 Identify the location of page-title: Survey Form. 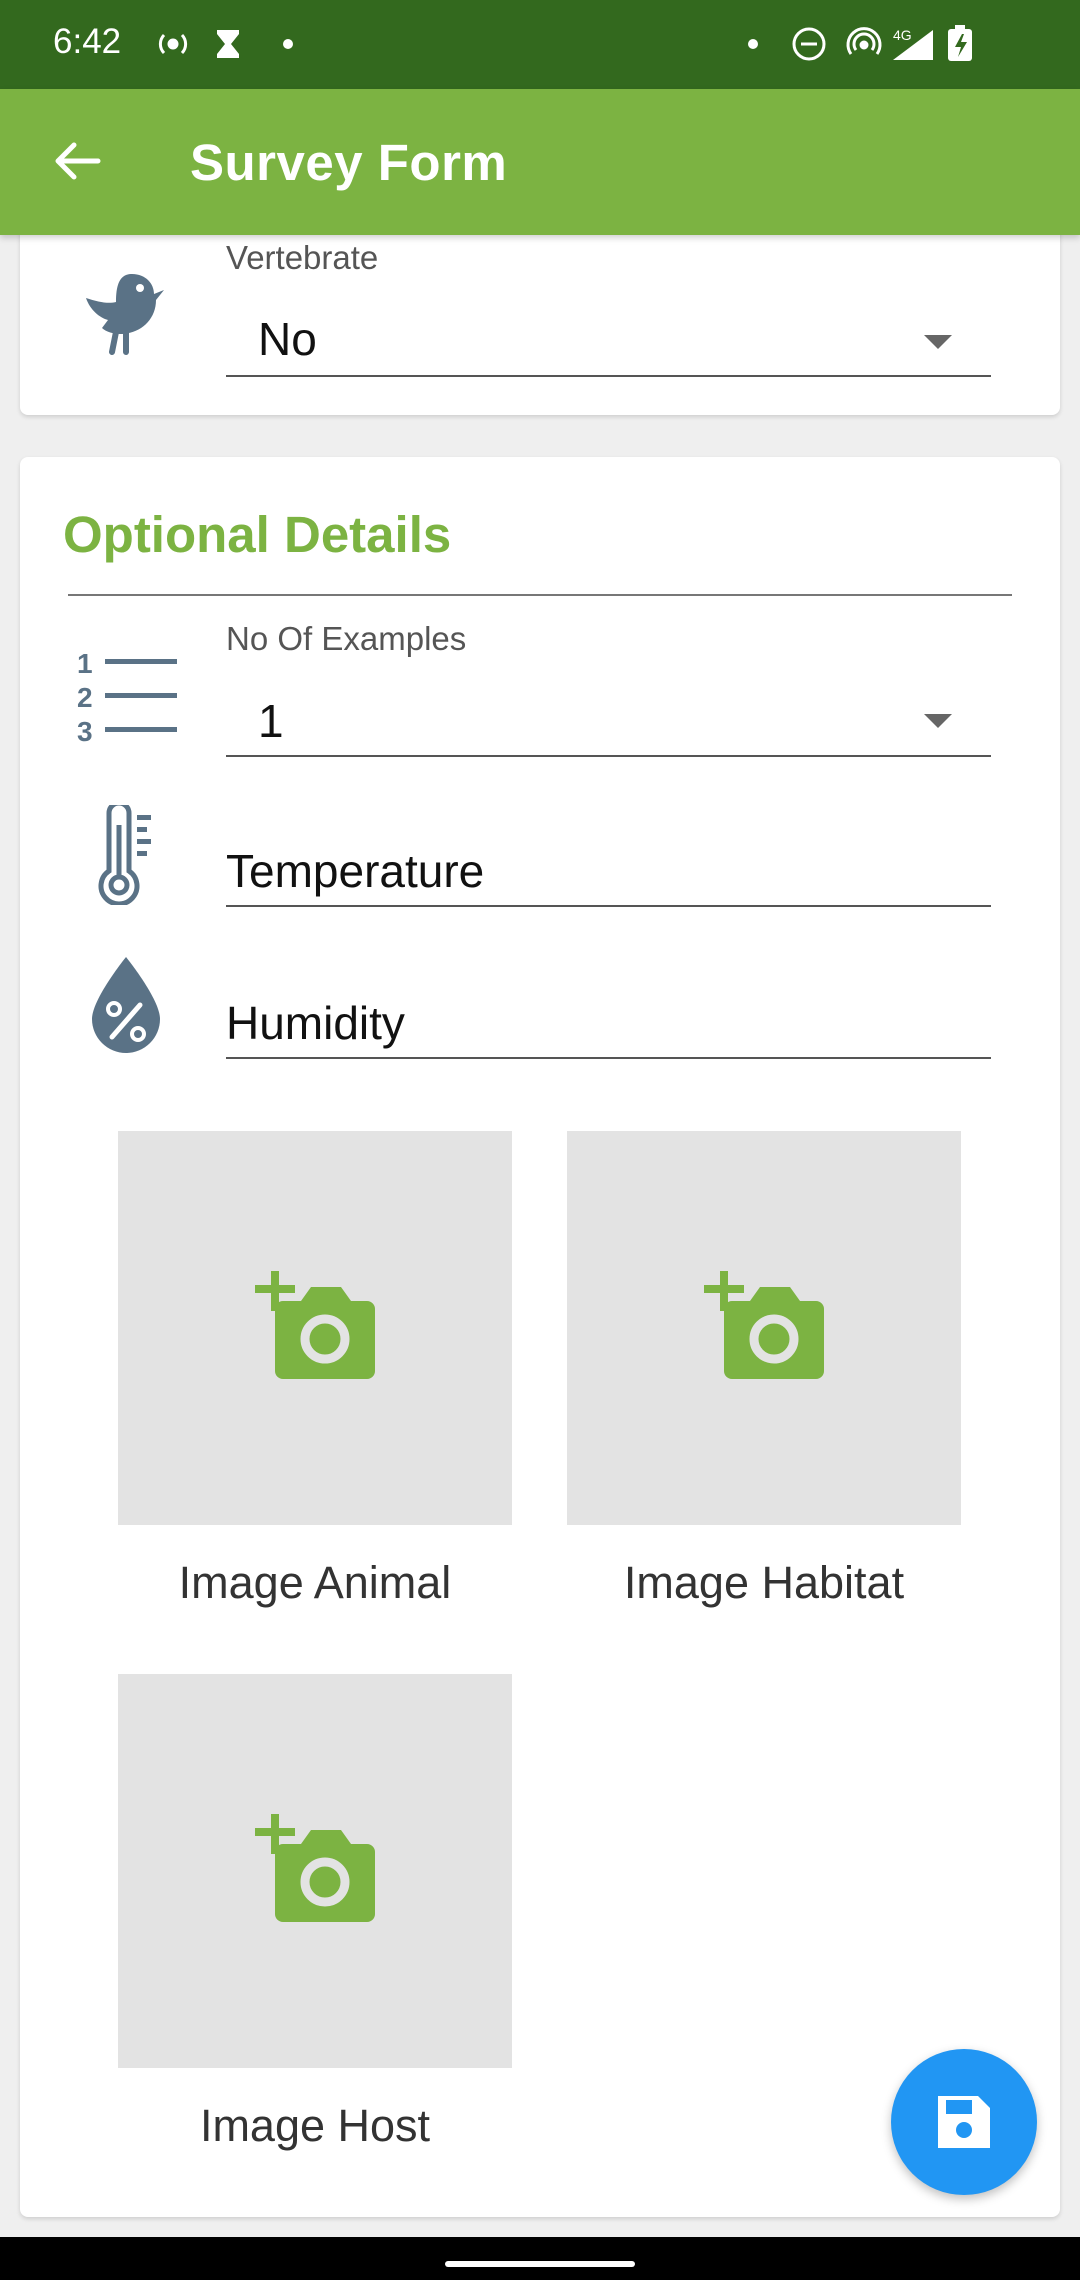
(349, 162).